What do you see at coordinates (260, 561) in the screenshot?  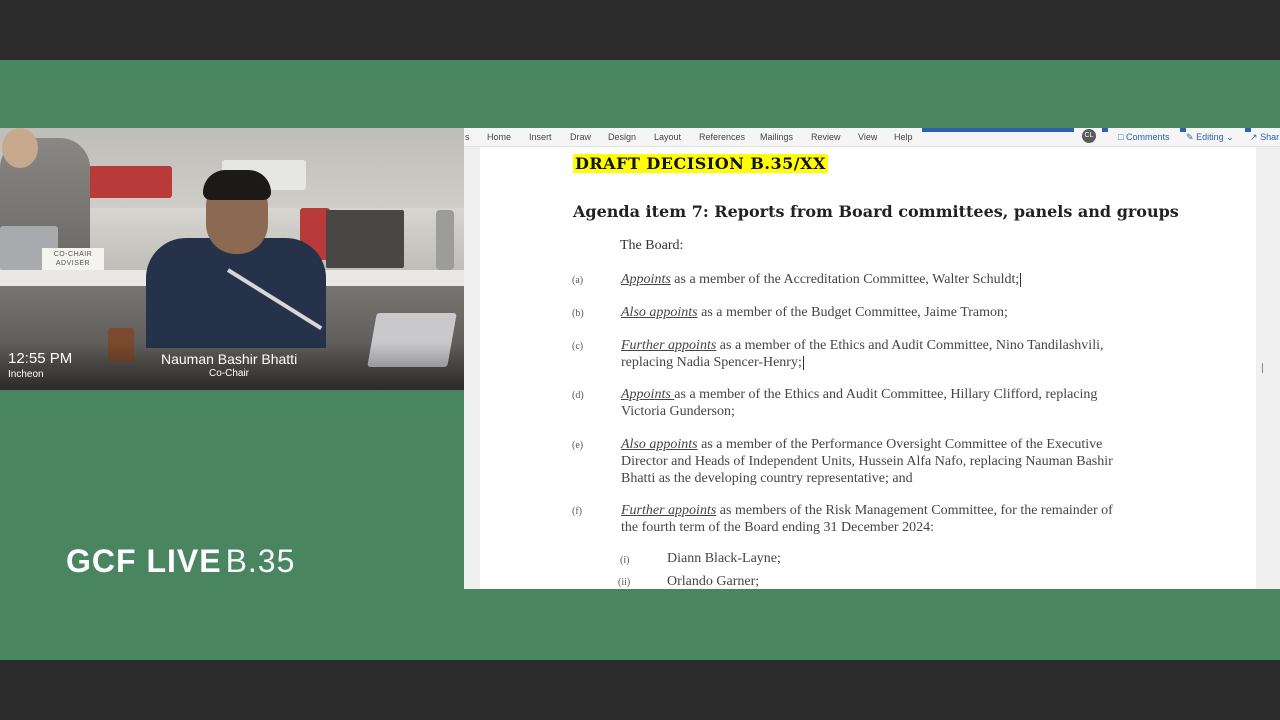 I see `session-label: B.35` at bounding box center [260, 561].